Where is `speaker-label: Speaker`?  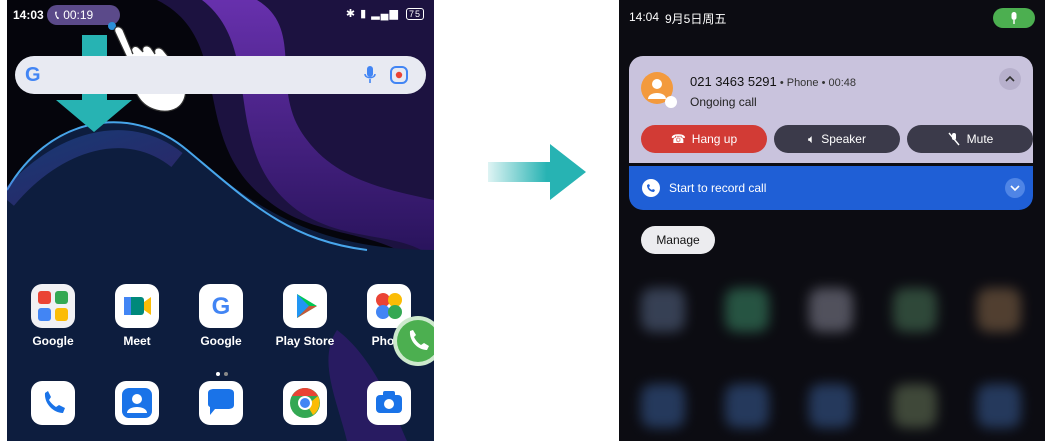 speaker-label: Speaker is located at coordinates (843, 139).